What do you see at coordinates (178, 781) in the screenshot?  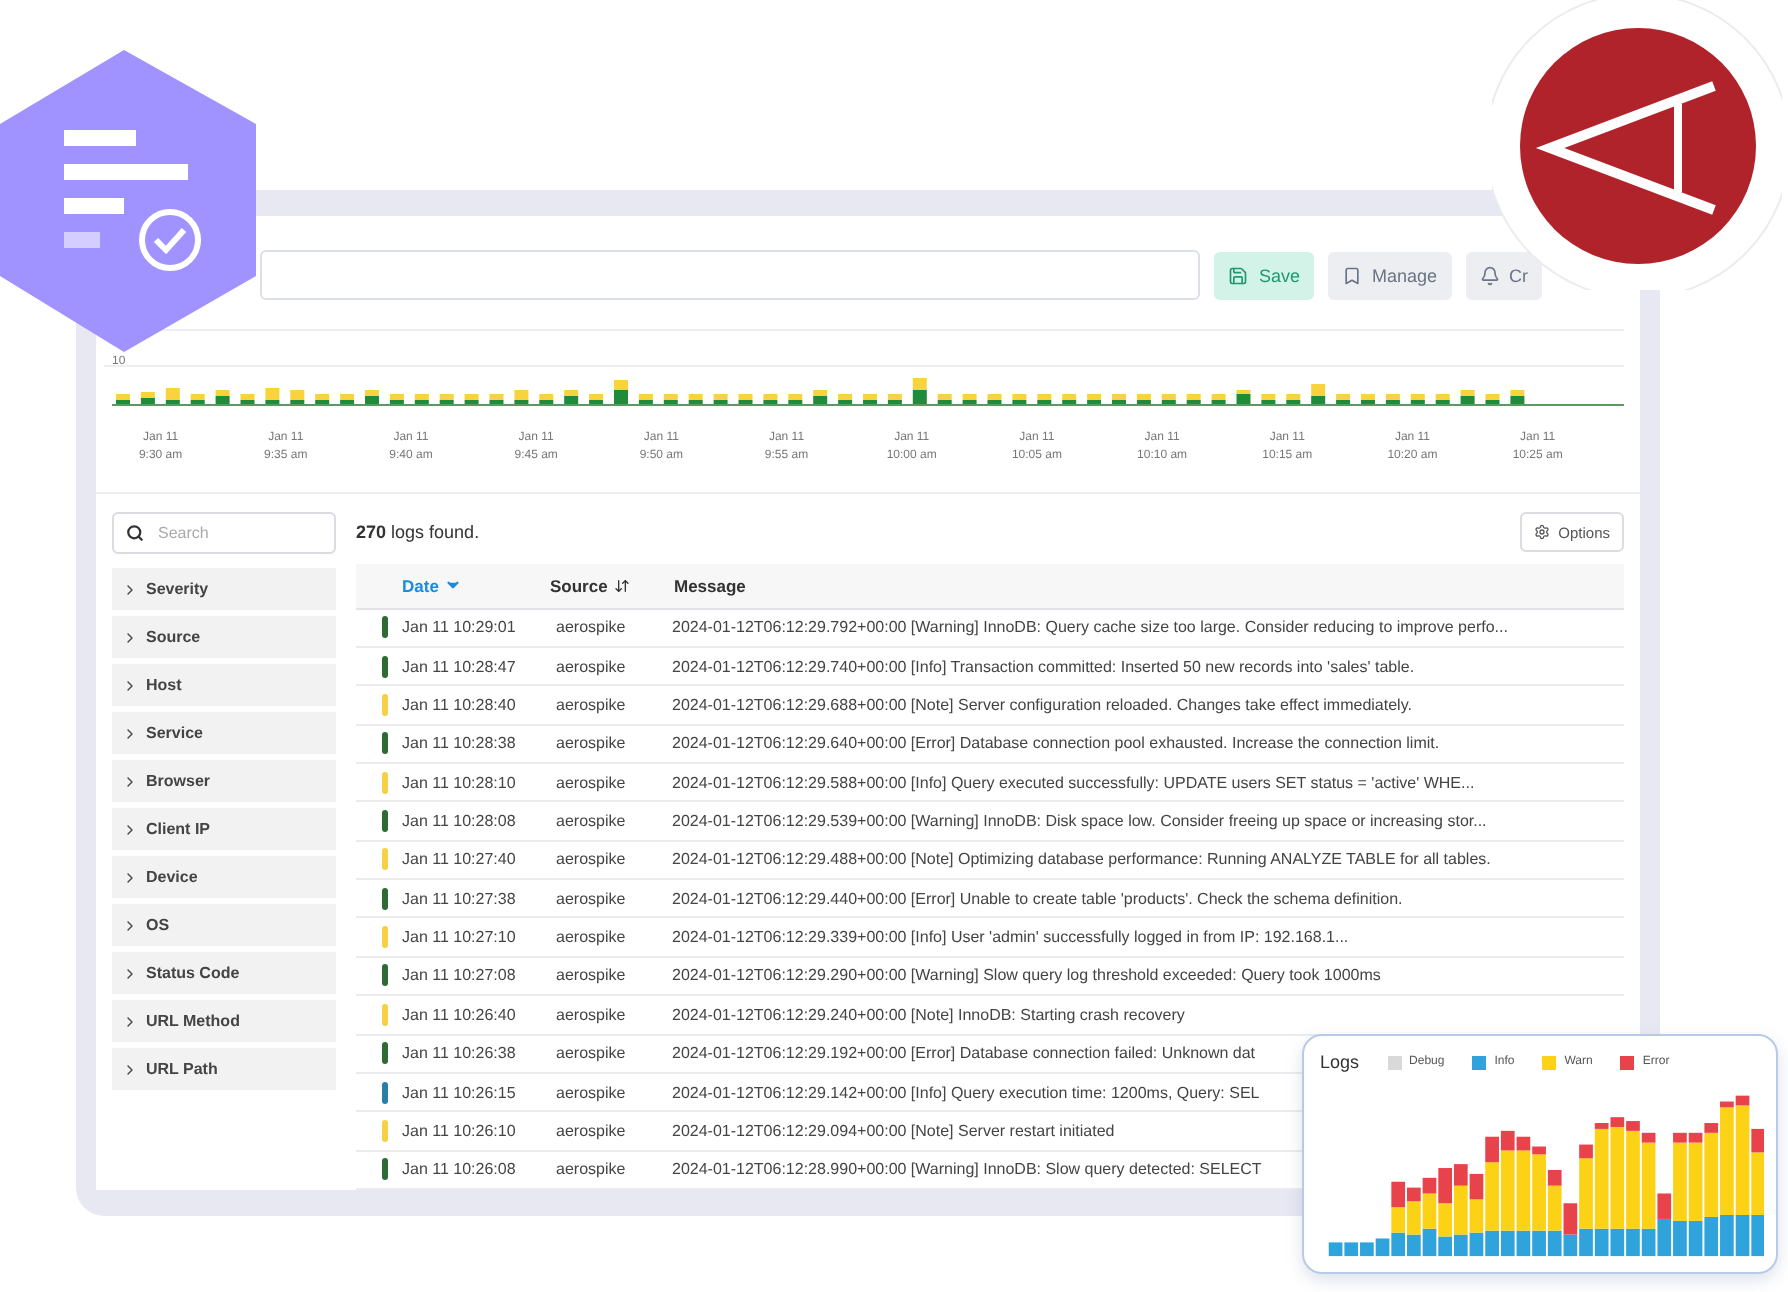 I see `filter-label: Browser` at bounding box center [178, 781].